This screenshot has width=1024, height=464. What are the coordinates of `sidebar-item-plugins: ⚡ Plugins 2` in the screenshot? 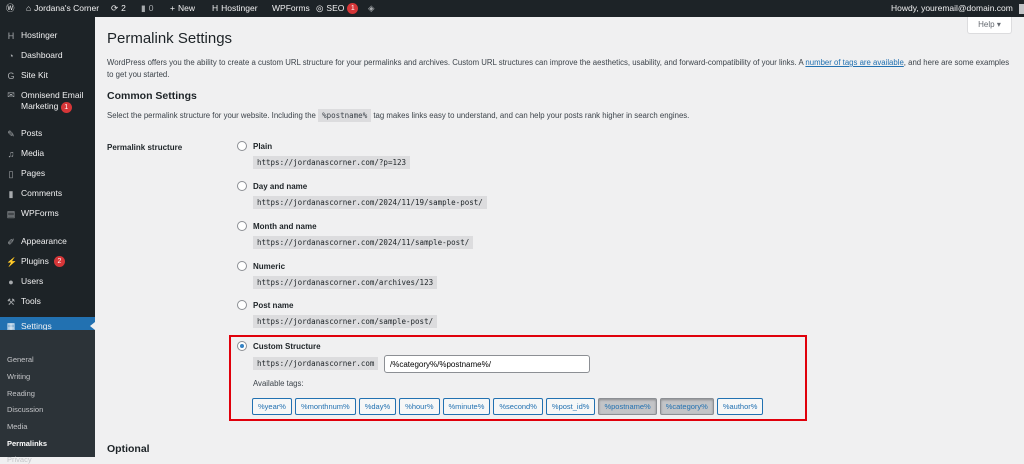 It's located at (47, 261).